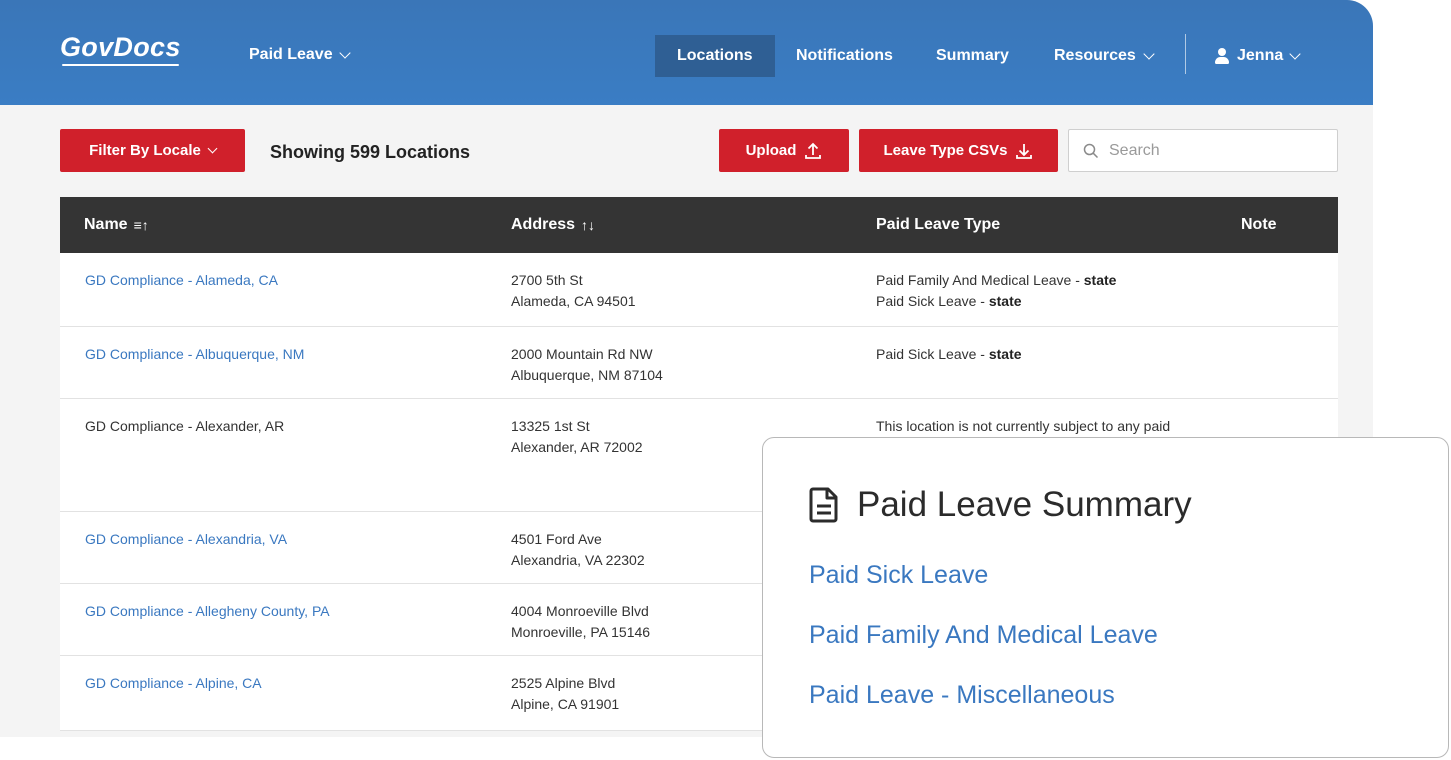  I want to click on location-count: Showing 599 Locations, so click(370, 152).